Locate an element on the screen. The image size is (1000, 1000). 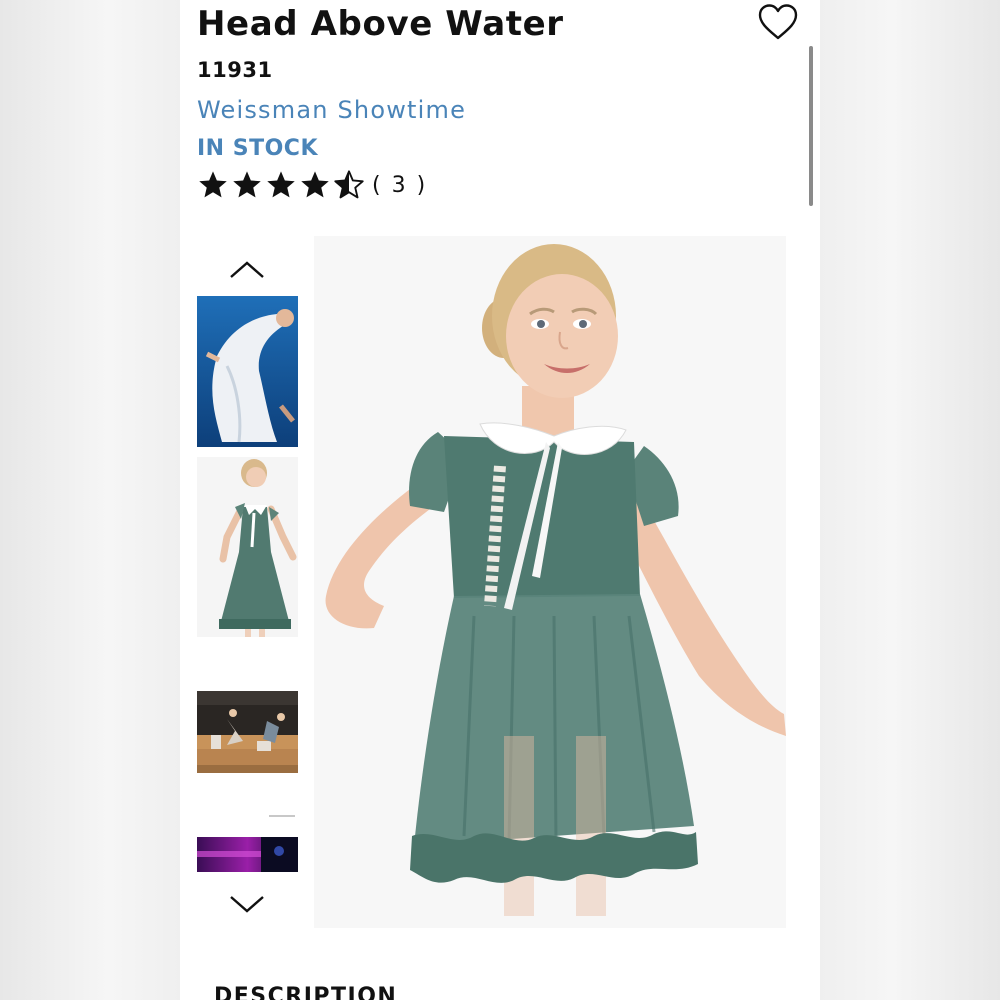
rating-stars: ( 3 ) is located at coordinates (311, 185).